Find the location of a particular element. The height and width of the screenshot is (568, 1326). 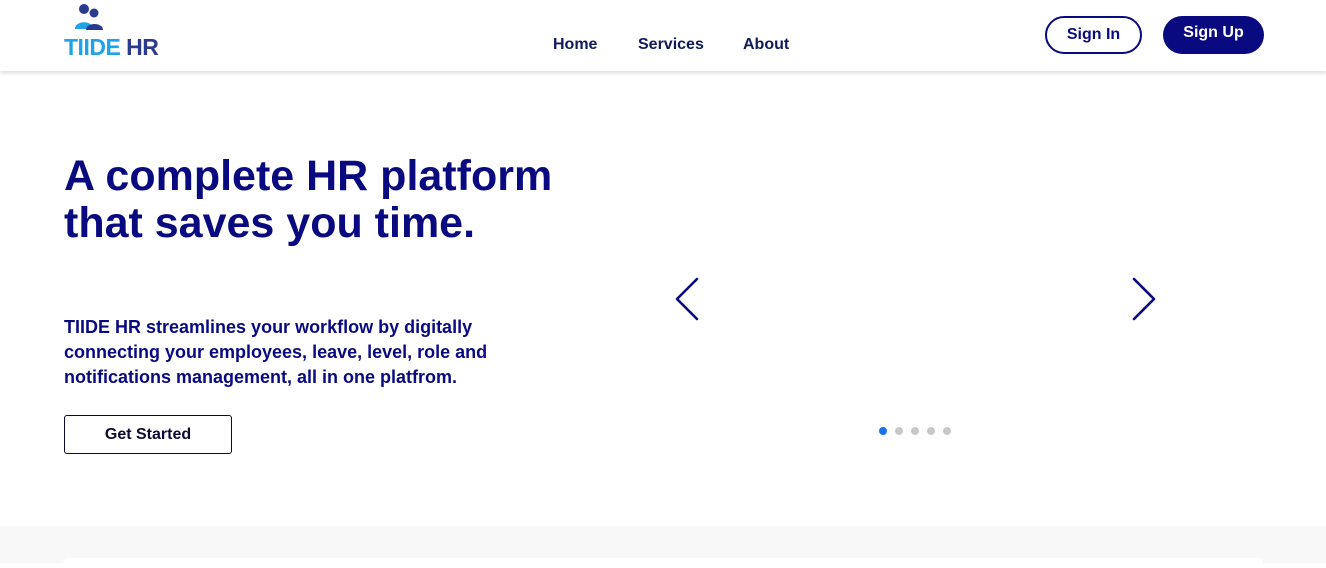

chevron-right-icon is located at coordinates (1144, 299).